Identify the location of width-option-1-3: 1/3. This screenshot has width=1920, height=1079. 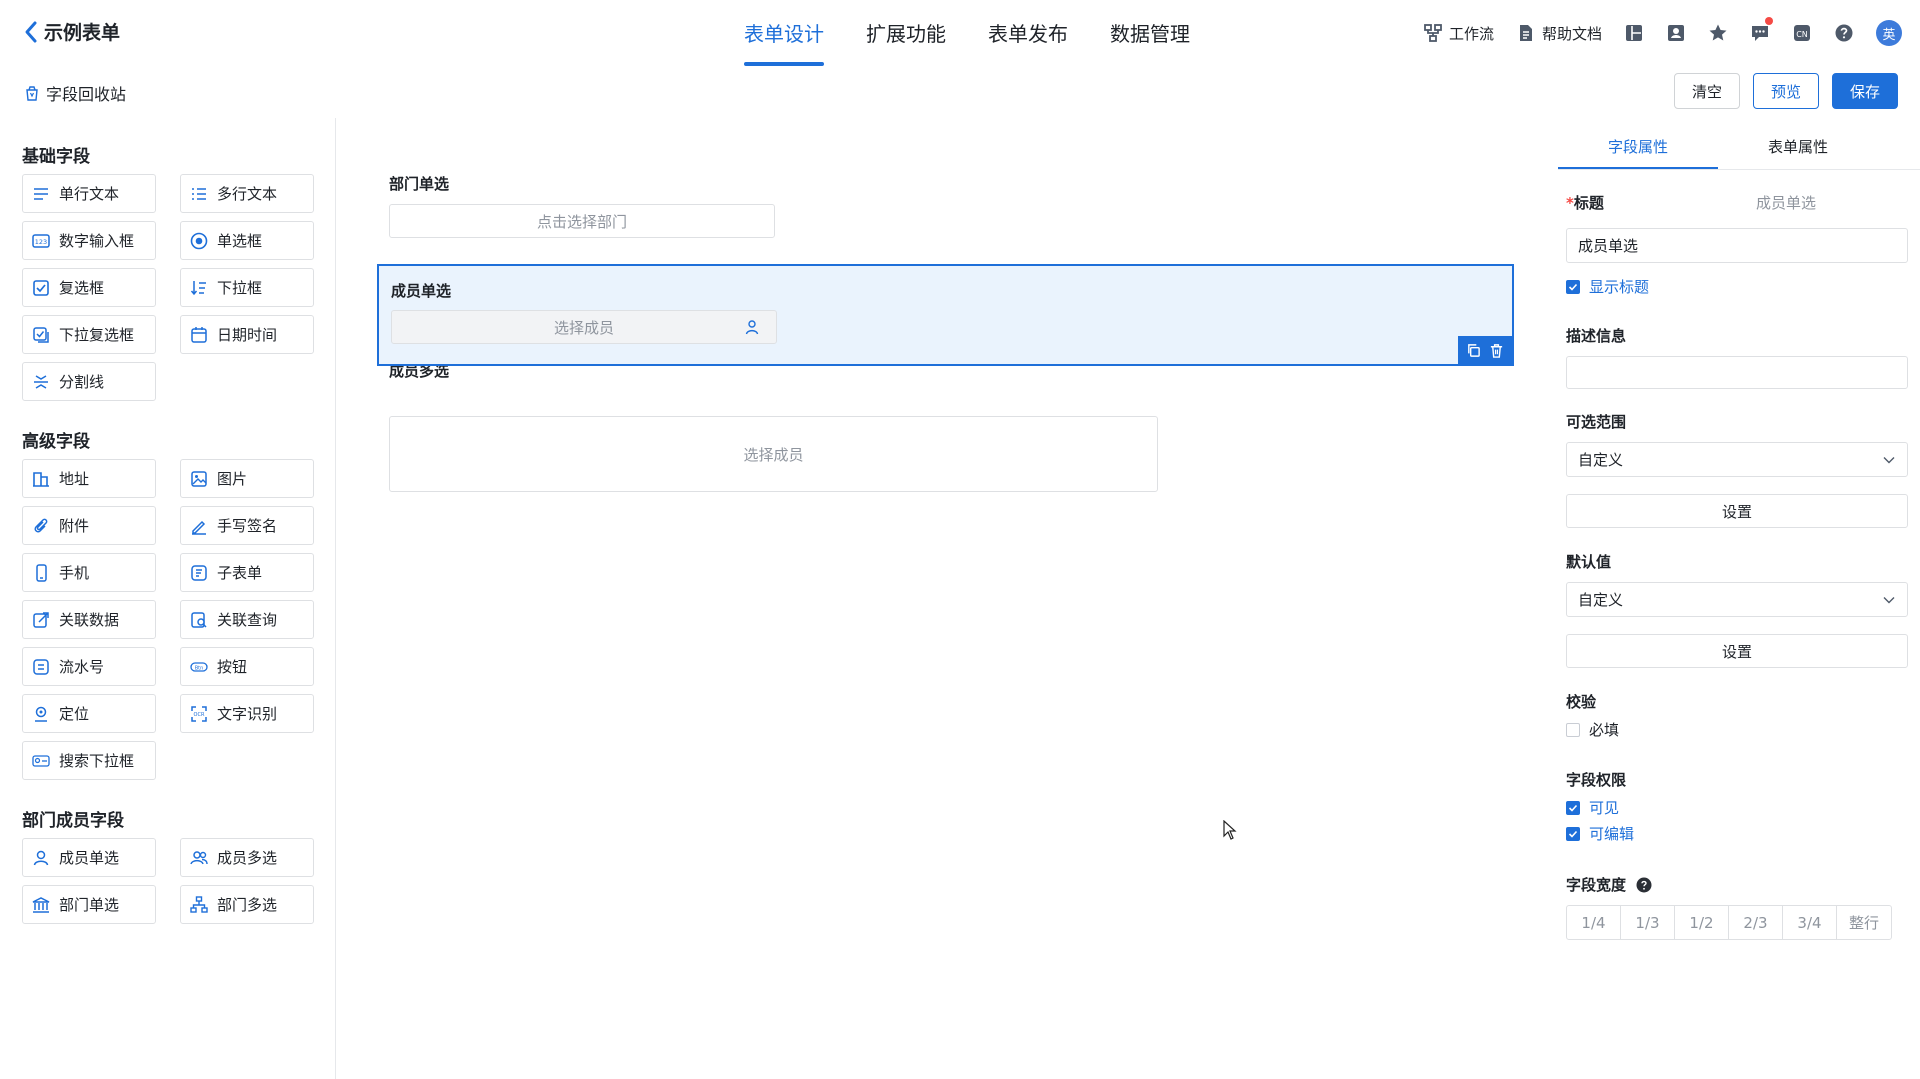
(1648, 922).